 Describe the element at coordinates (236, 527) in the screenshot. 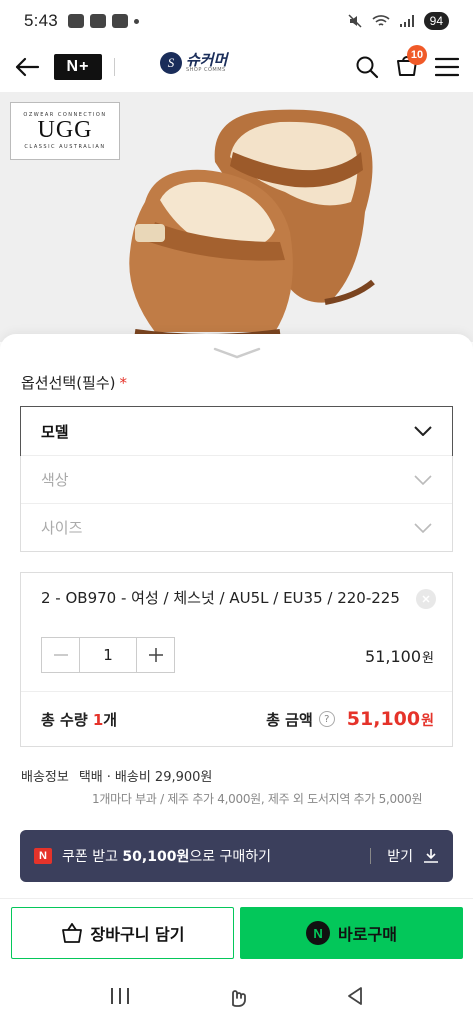

I see `select-size: 사이즈` at that location.